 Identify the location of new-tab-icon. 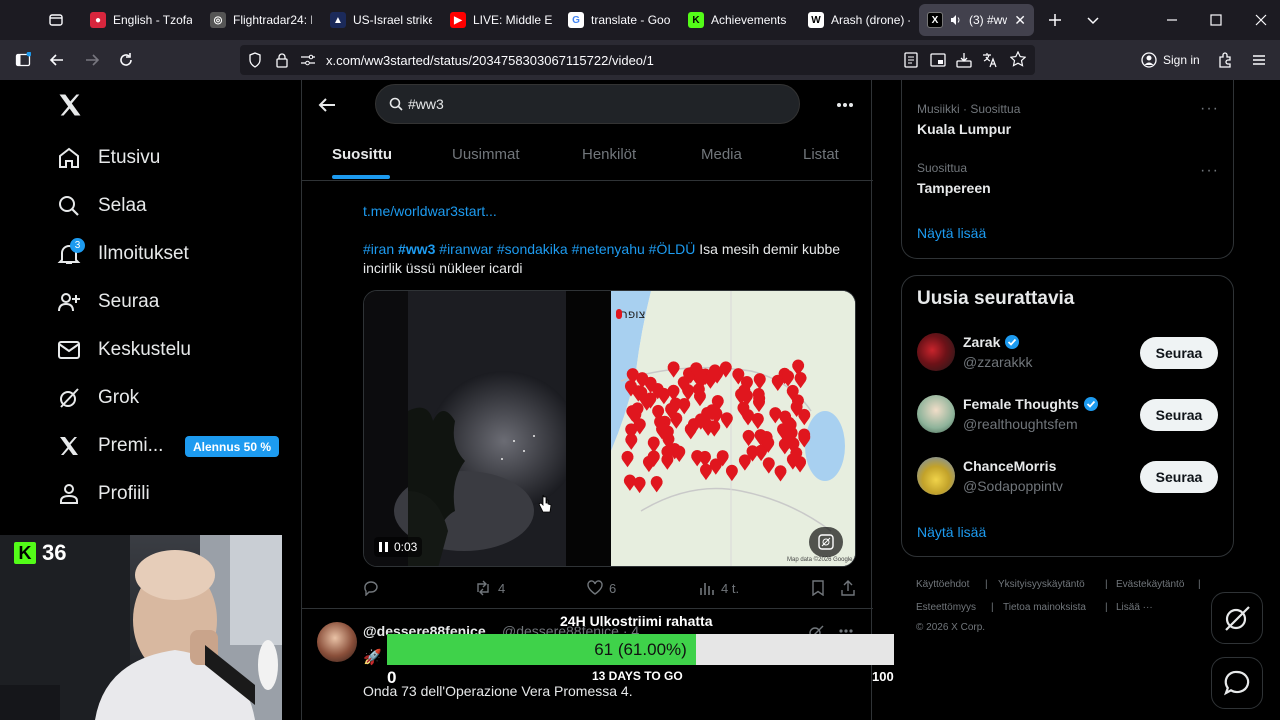
(1055, 20).